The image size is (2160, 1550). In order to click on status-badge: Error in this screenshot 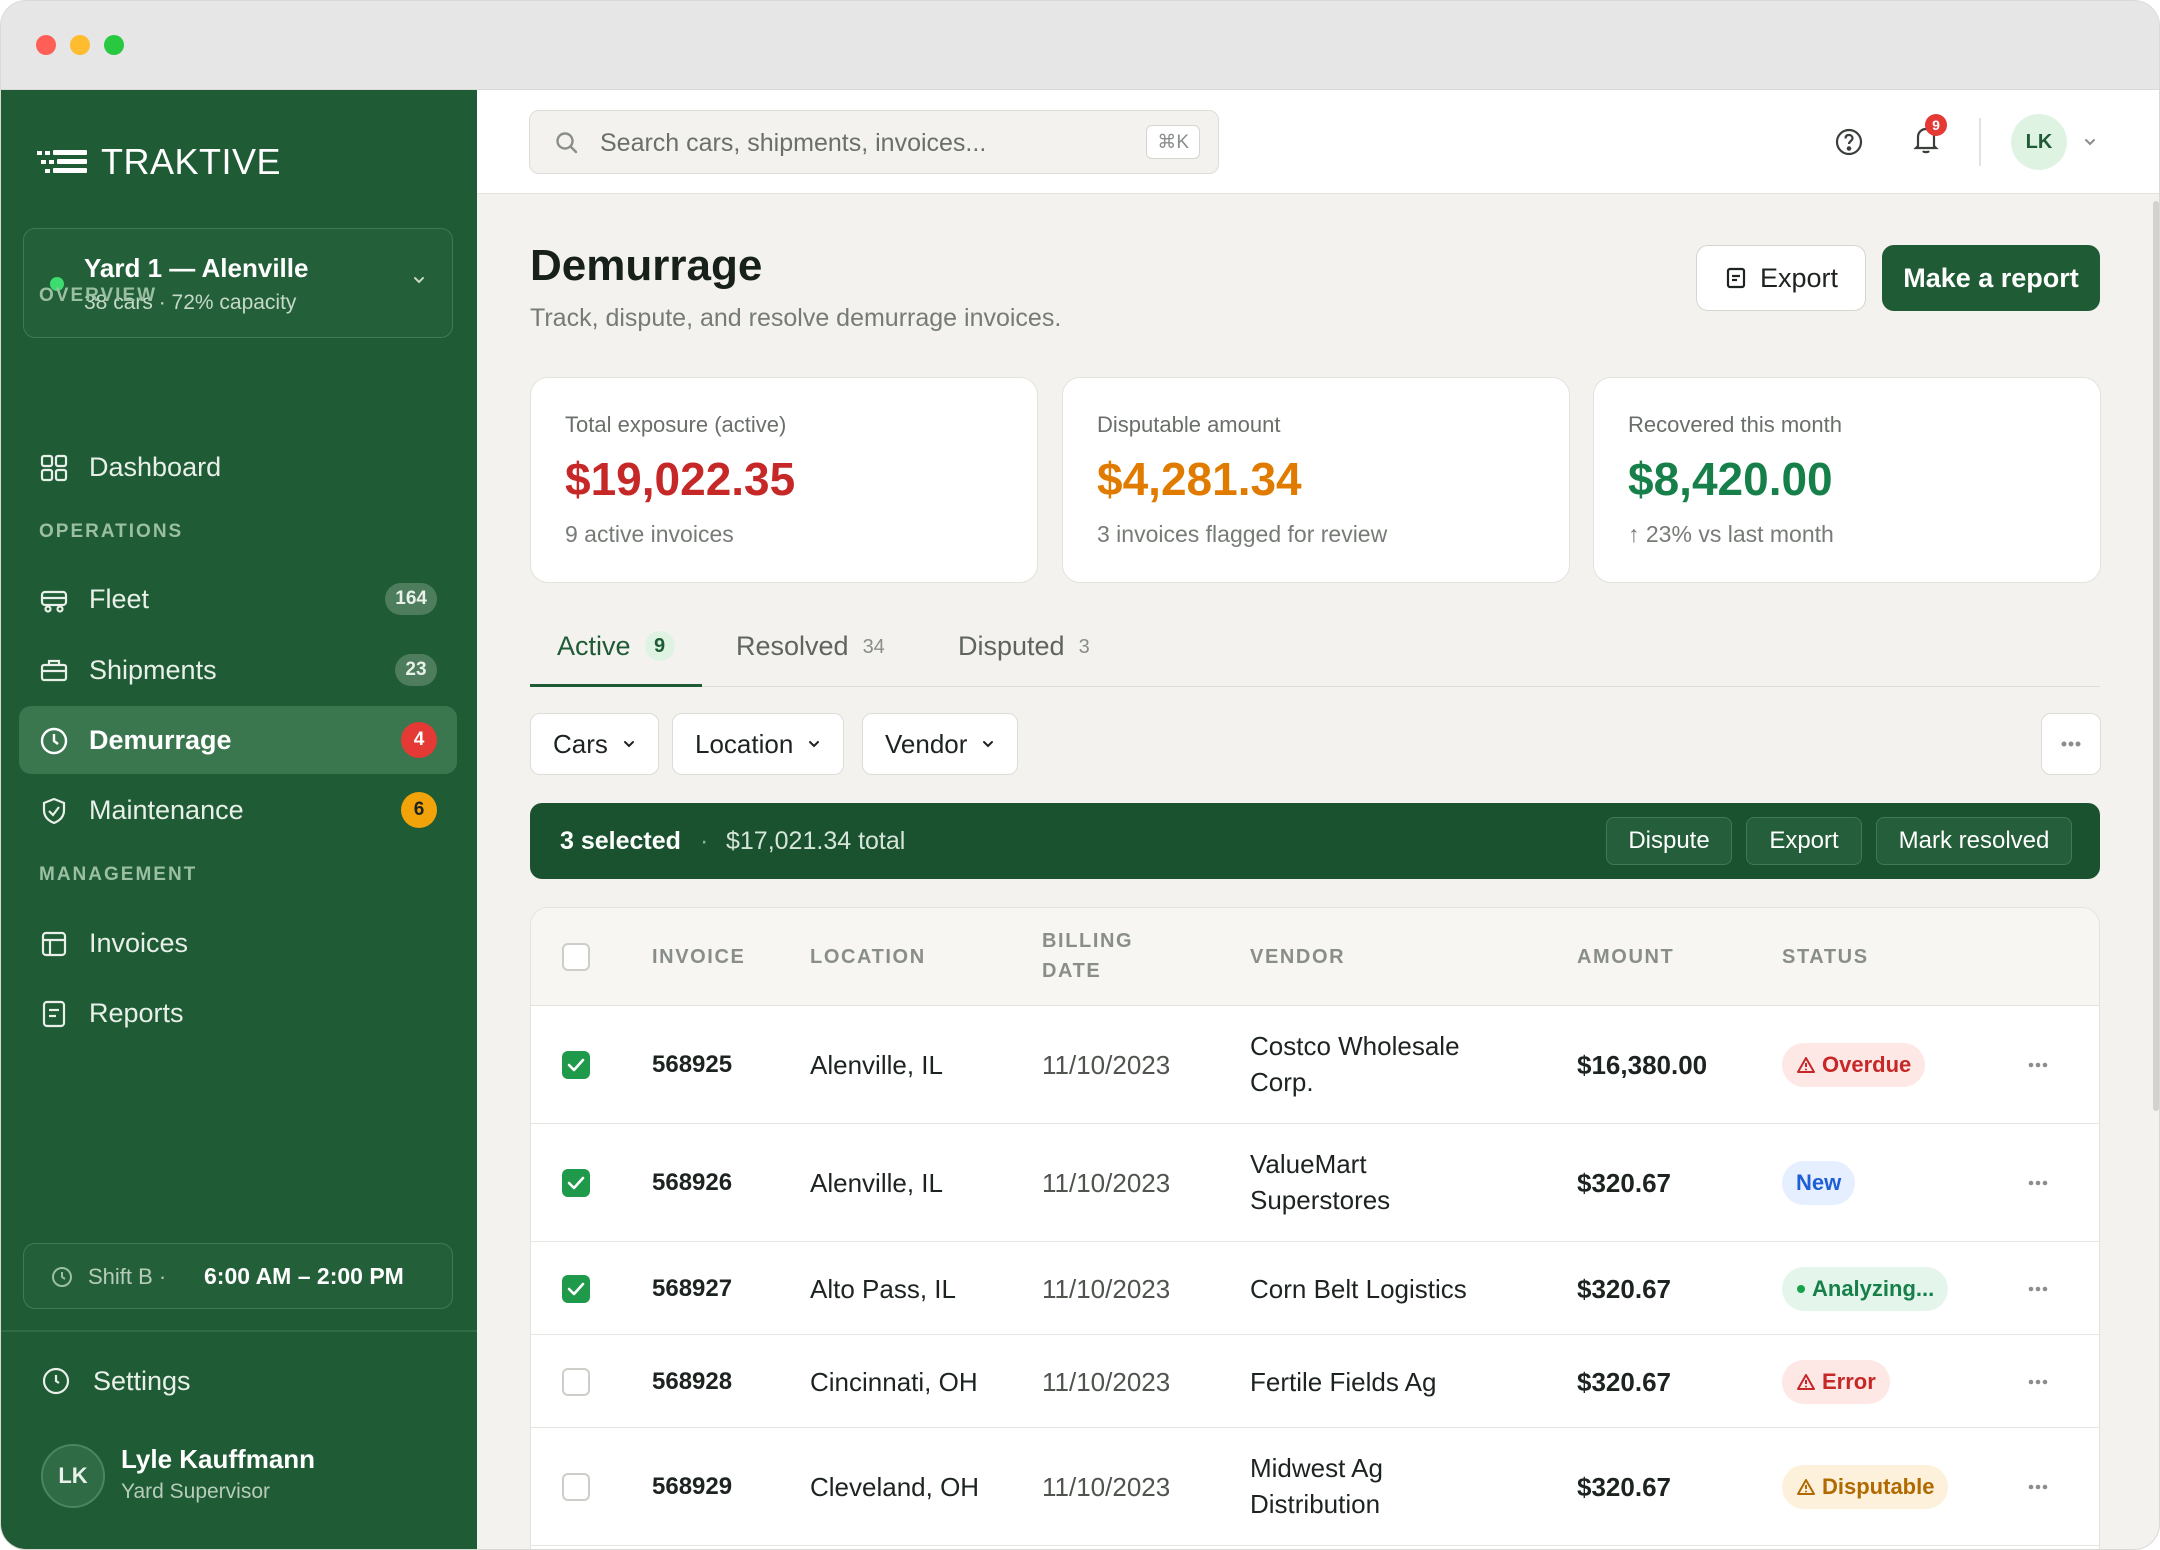, I will do `click(1836, 1382)`.